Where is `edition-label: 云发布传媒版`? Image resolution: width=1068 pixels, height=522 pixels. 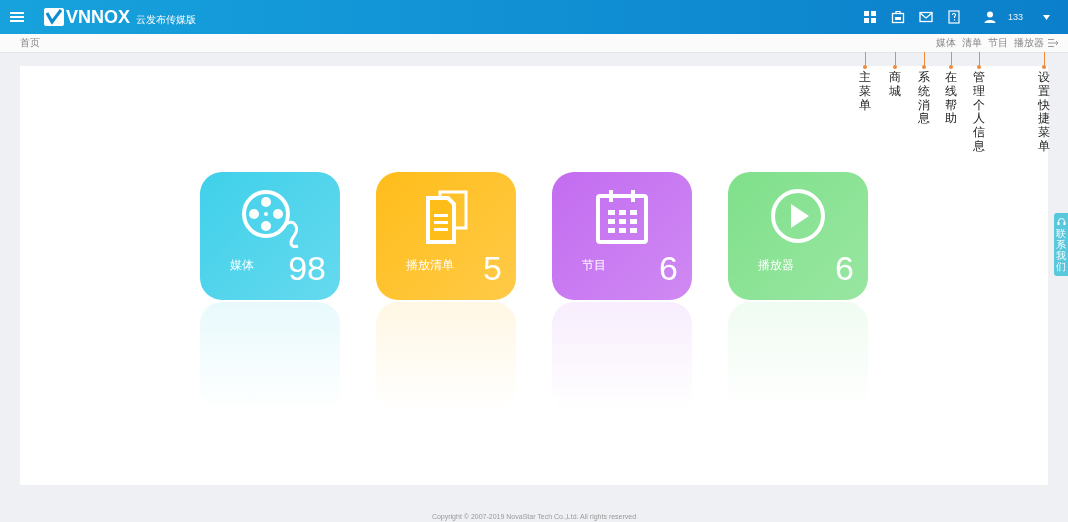
edition-label: 云发布传媒版 is located at coordinates (166, 20).